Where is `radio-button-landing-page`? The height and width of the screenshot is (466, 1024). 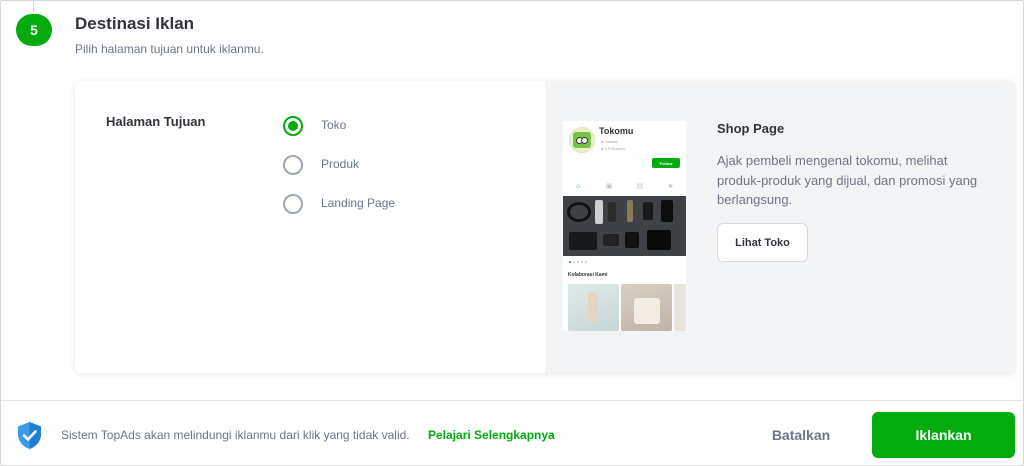
radio-button-landing-page is located at coordinates (293, 204).